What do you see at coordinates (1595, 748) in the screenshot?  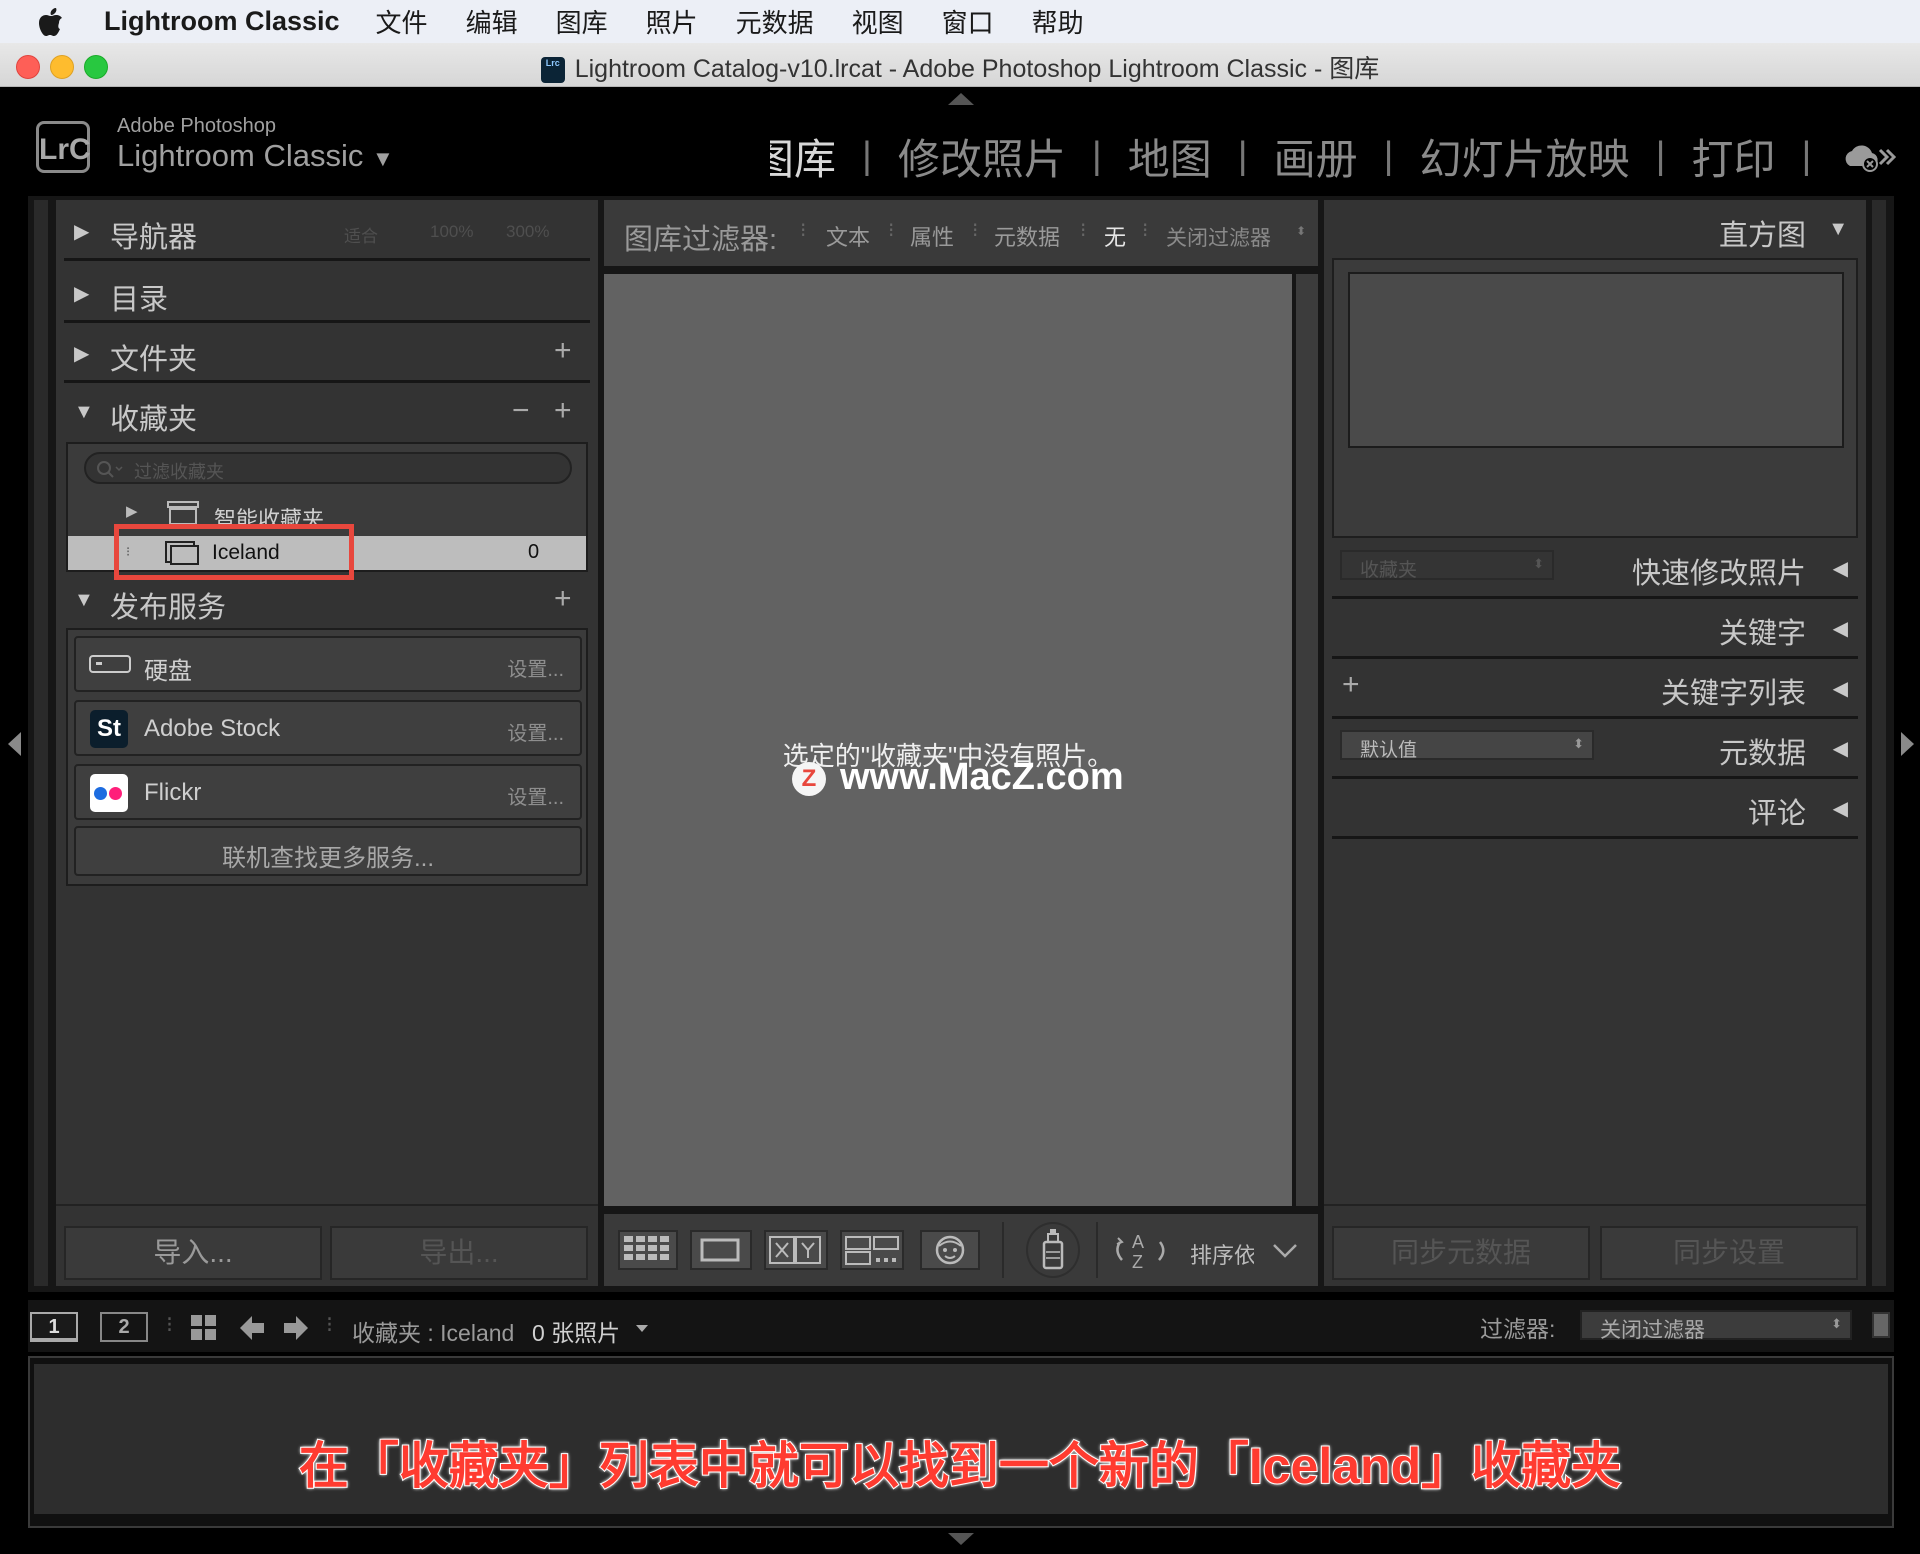 I see `metadata-header: 默认值 ⬍ 元数据 ◀` at bounding box center [1595, 748].